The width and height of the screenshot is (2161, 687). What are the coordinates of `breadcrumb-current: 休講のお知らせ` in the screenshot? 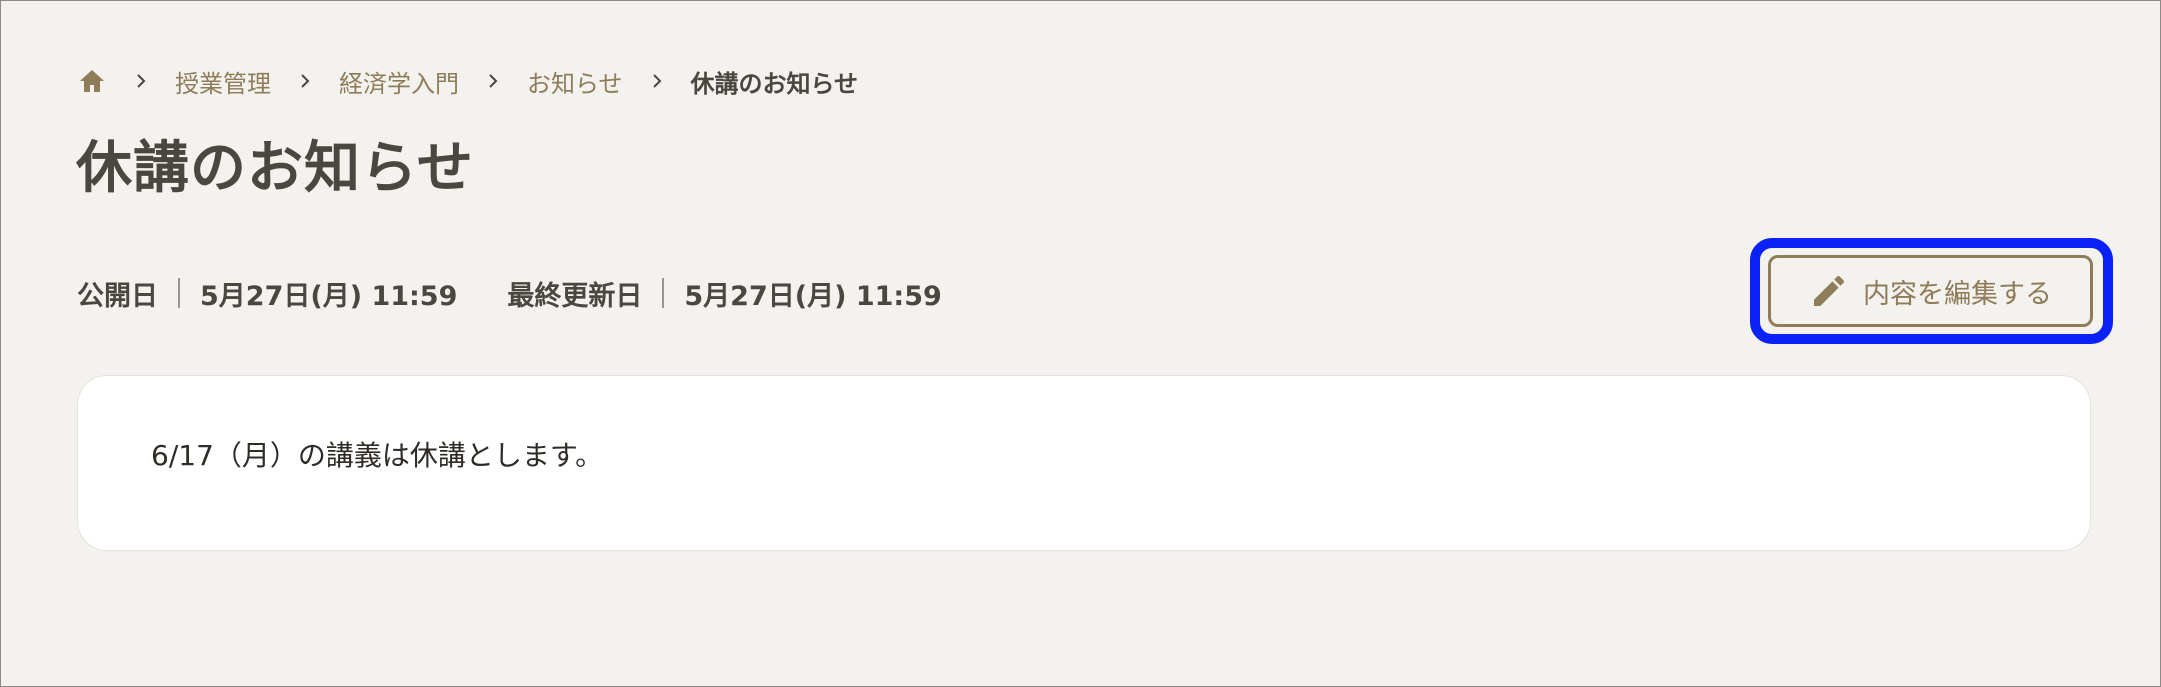 It's located at (774, 83).